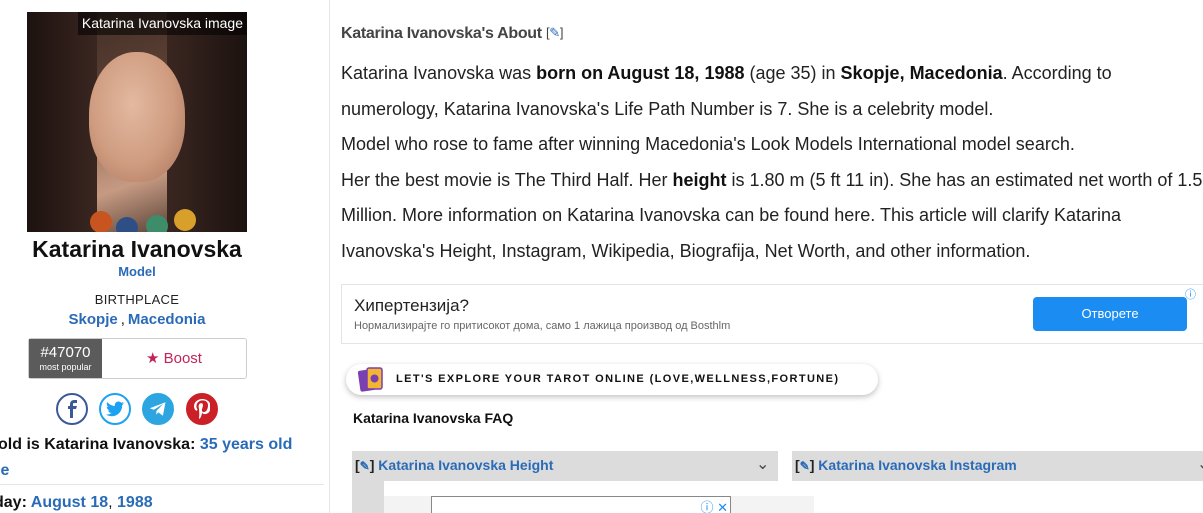  What do you see at coordinates (368, 497) in the screenshot?
I see `faq-answer-panel` at bounding box center [368, 497].